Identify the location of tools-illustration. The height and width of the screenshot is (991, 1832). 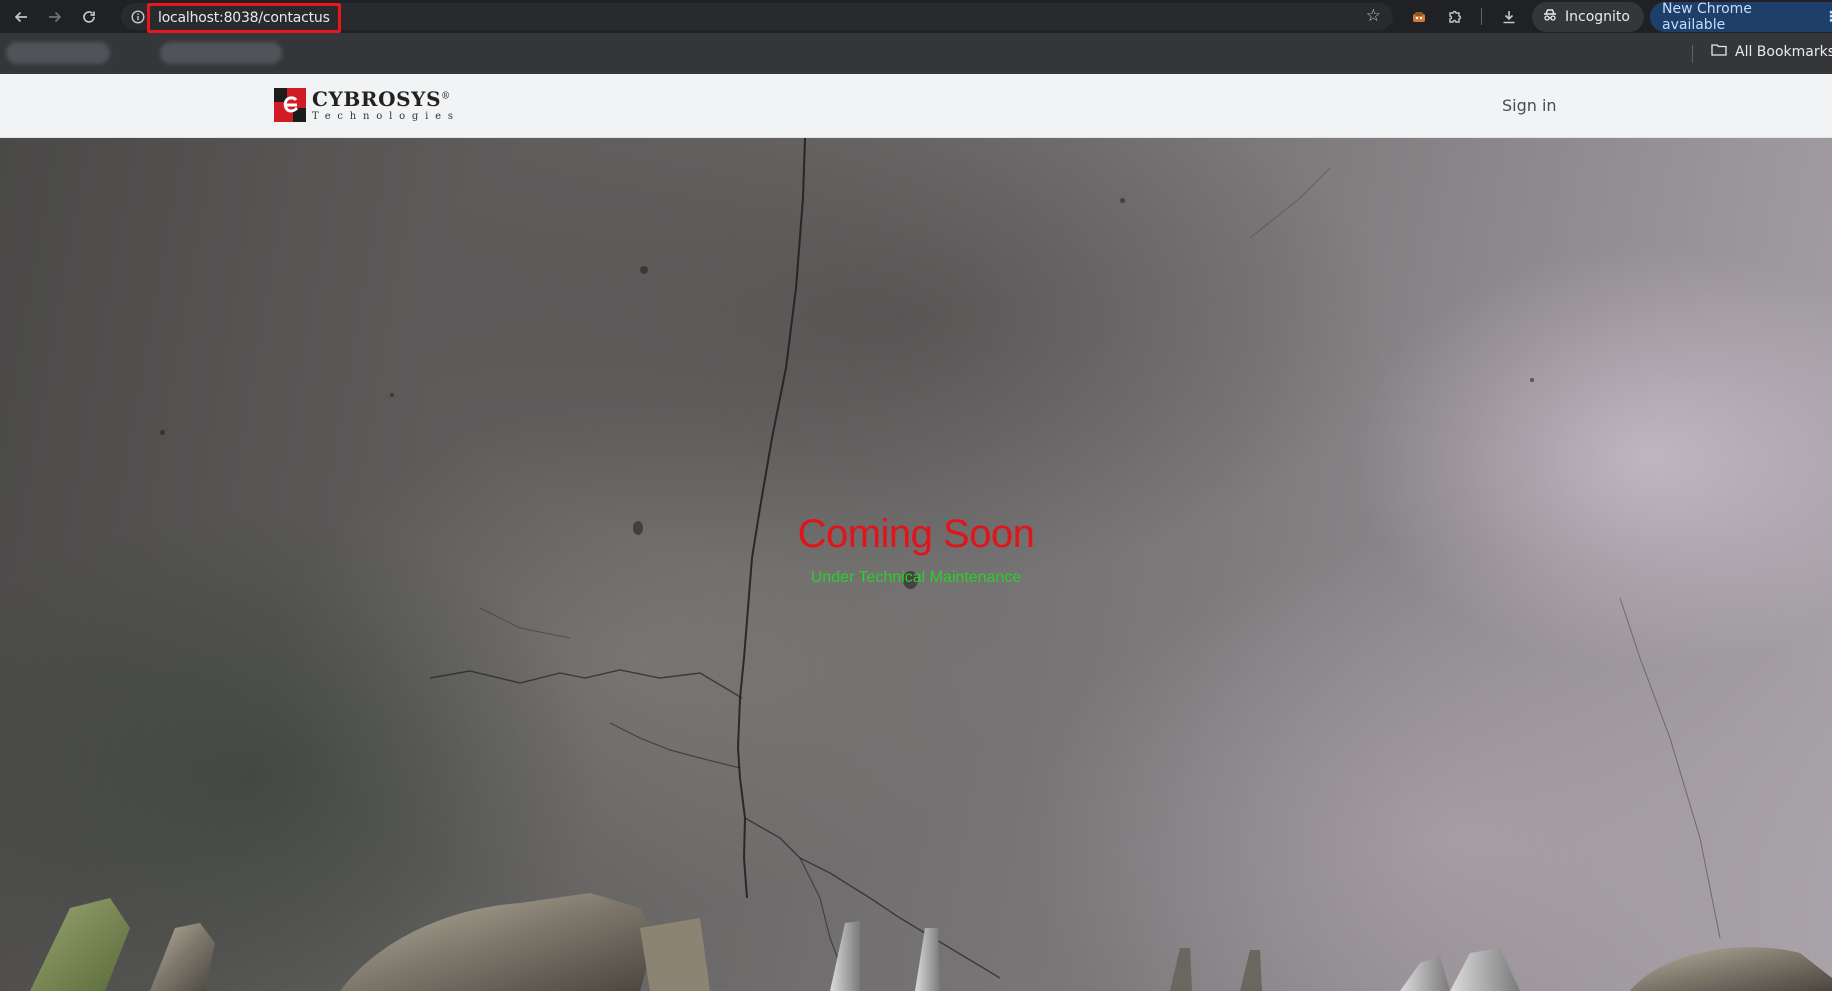
(931, 942).